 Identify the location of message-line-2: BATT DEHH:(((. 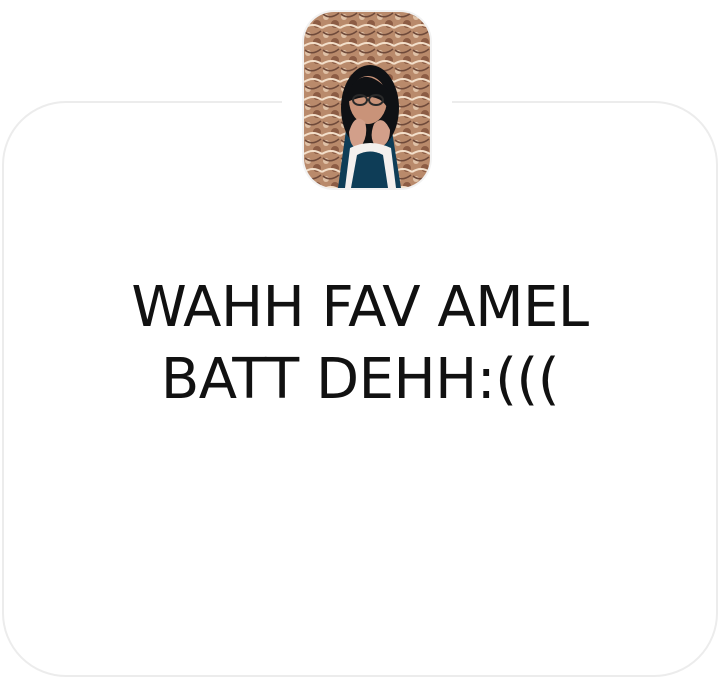
(360, 379).